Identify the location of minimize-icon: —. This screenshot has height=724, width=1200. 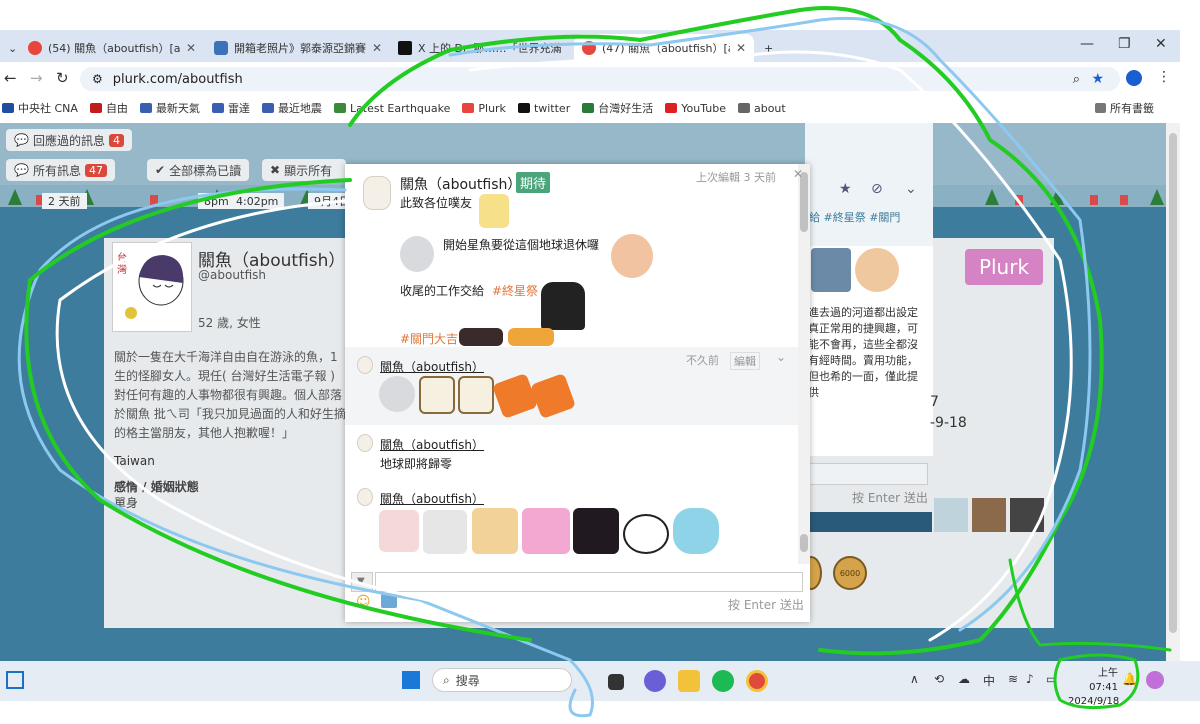
(1087, 44).